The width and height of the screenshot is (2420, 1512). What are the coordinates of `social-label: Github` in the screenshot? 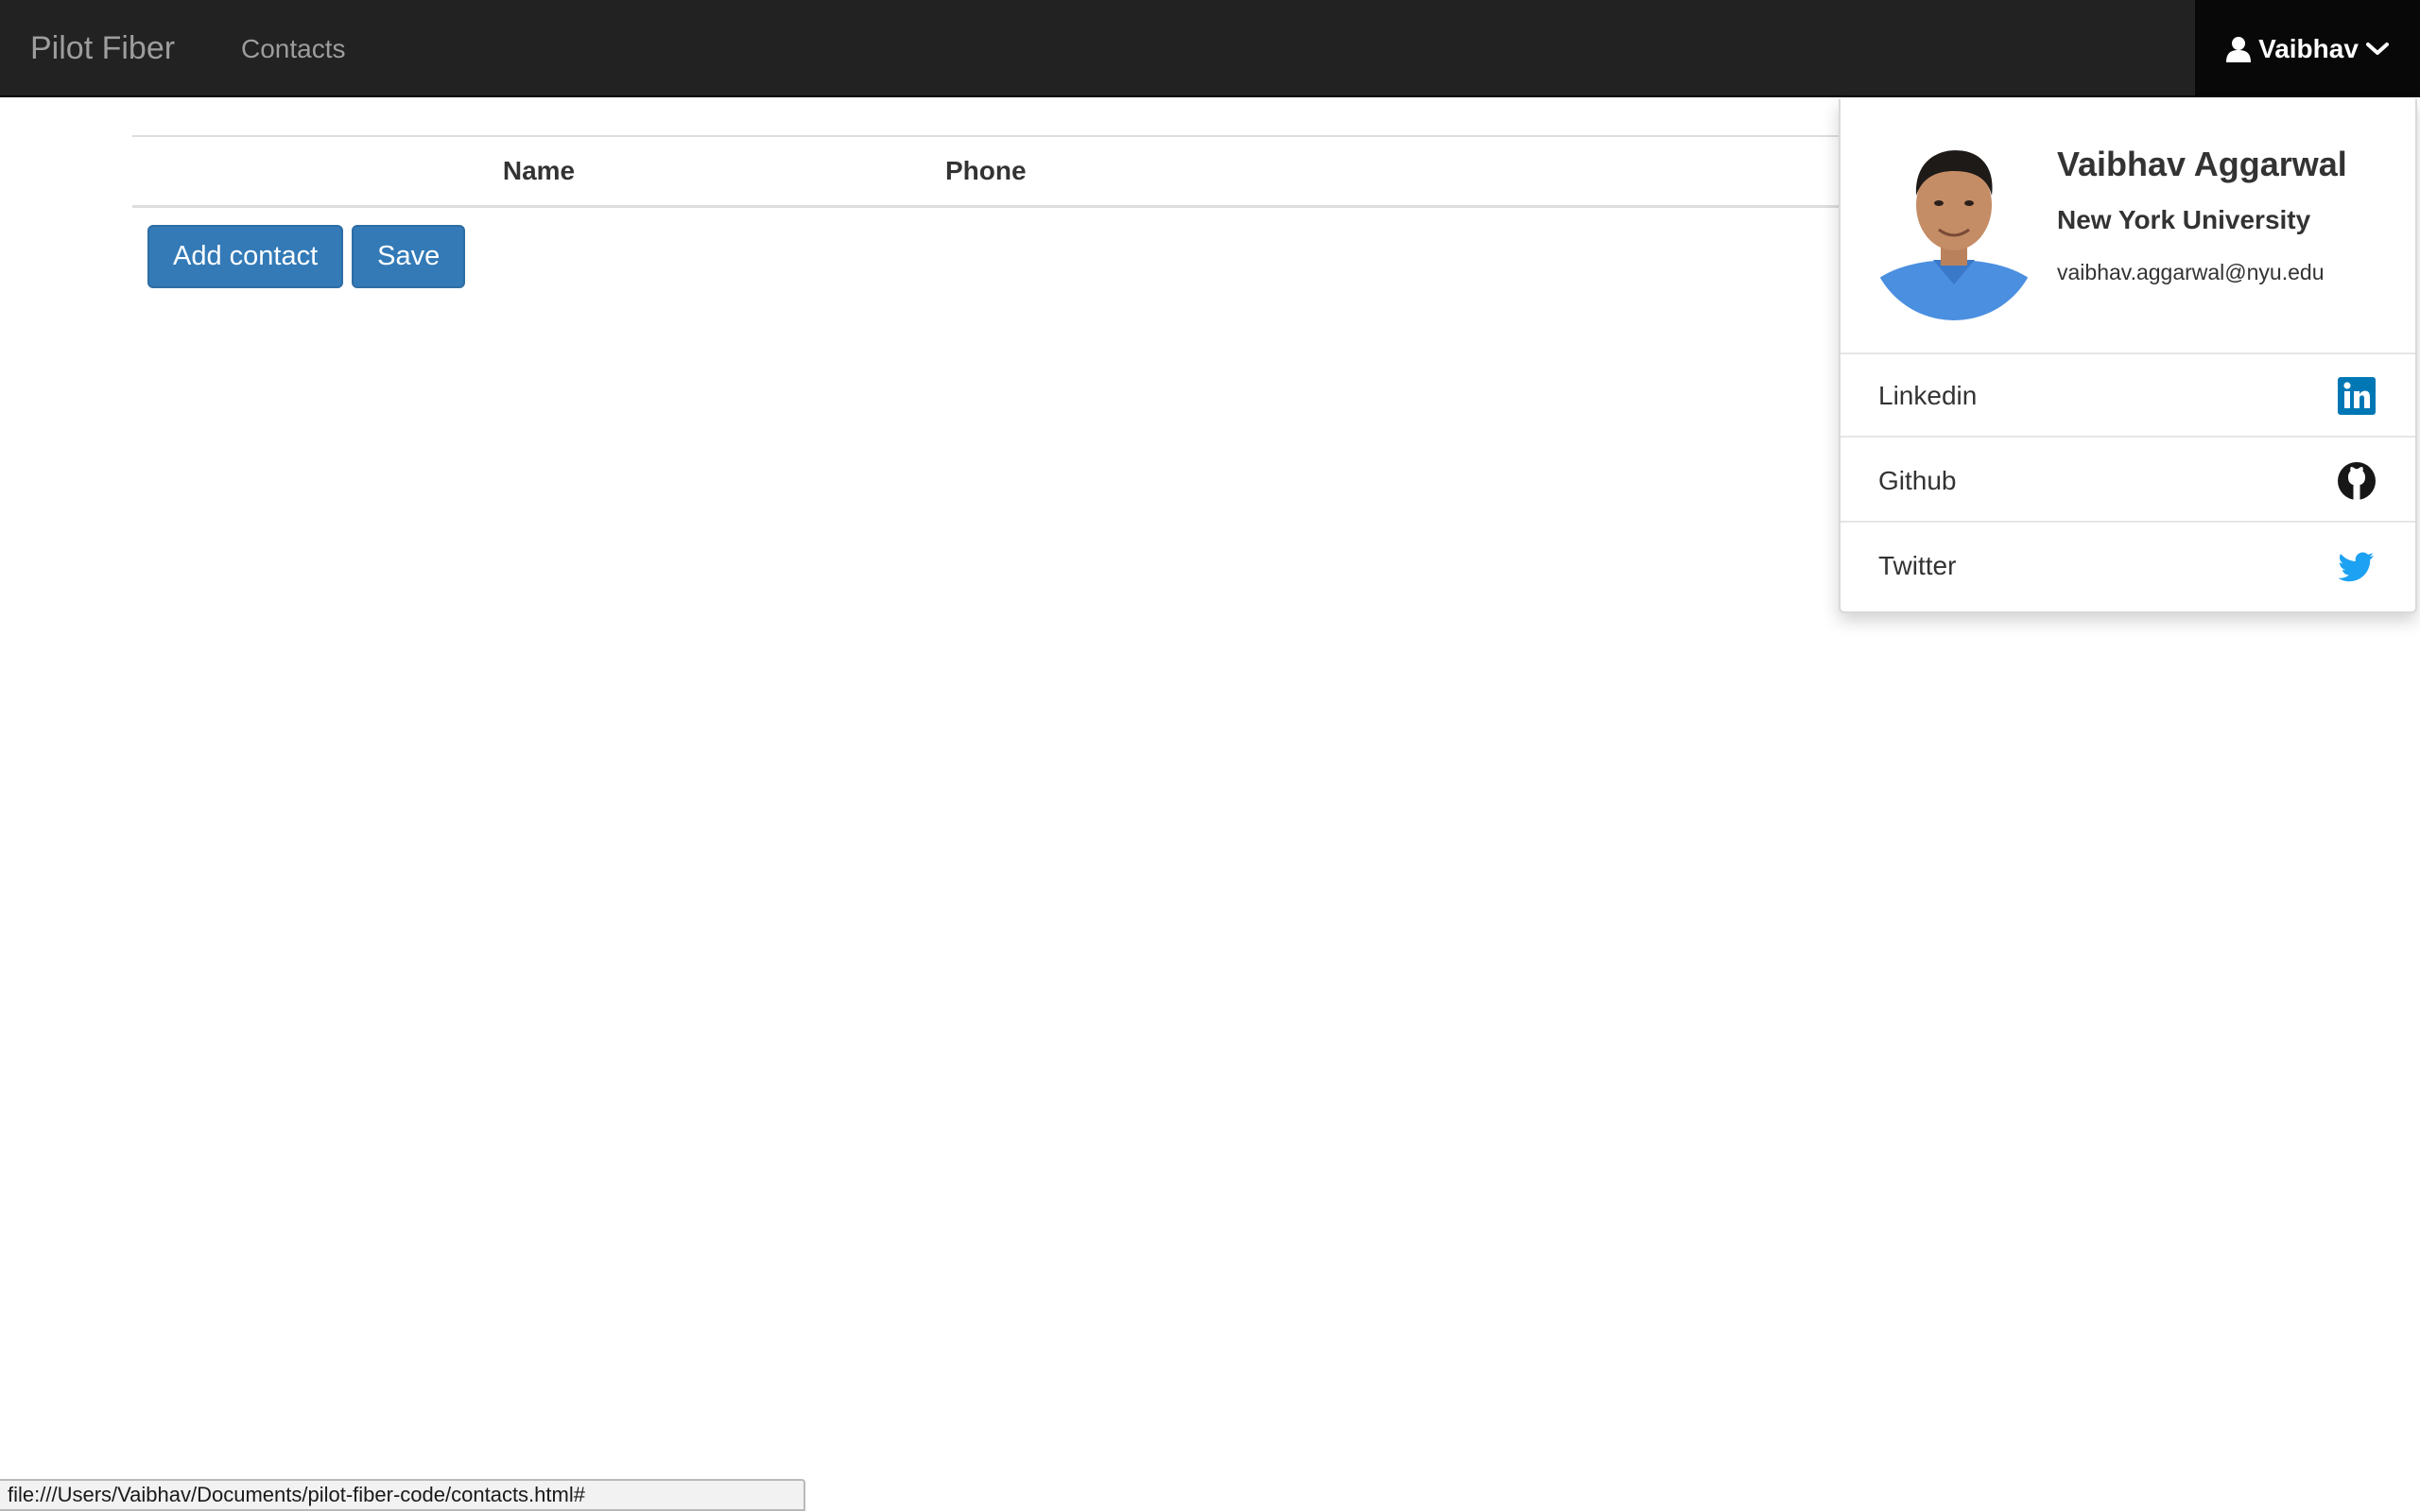 It's located at (1917, 480).